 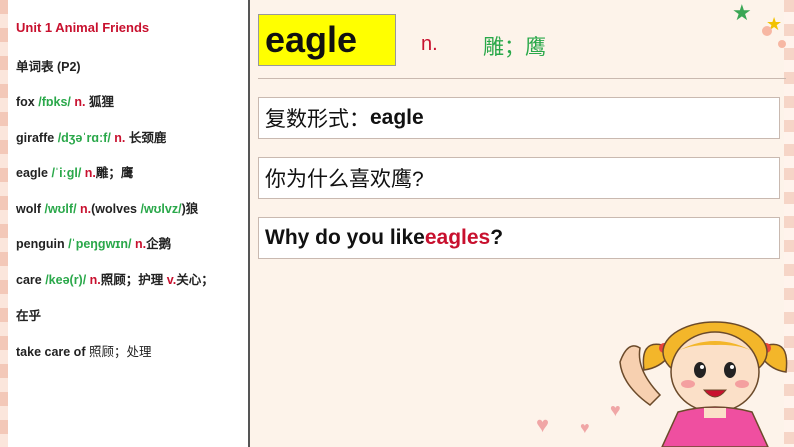 I want to click on star-icon: ★, so click(x=742, y=12).